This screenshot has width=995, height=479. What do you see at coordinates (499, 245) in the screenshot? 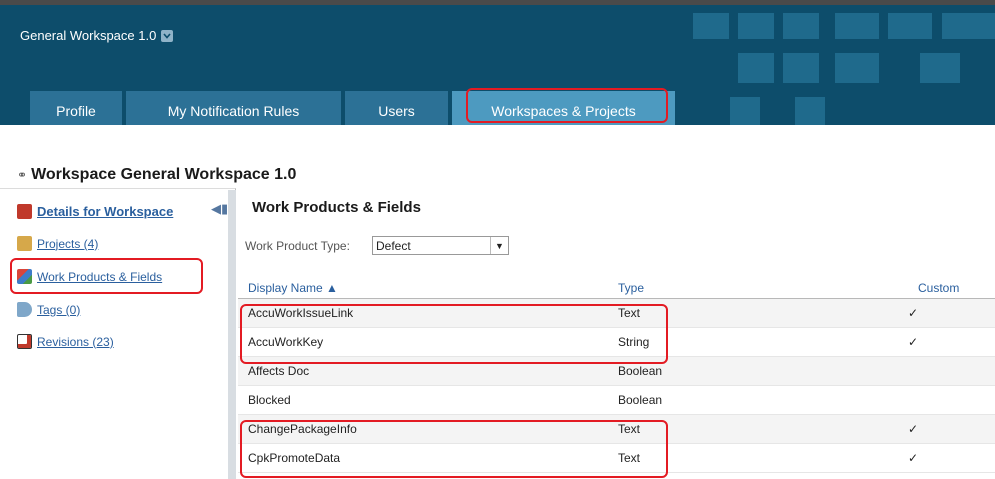
I see `chevron-down-icon: ▼` at bounding box center [499, 245].